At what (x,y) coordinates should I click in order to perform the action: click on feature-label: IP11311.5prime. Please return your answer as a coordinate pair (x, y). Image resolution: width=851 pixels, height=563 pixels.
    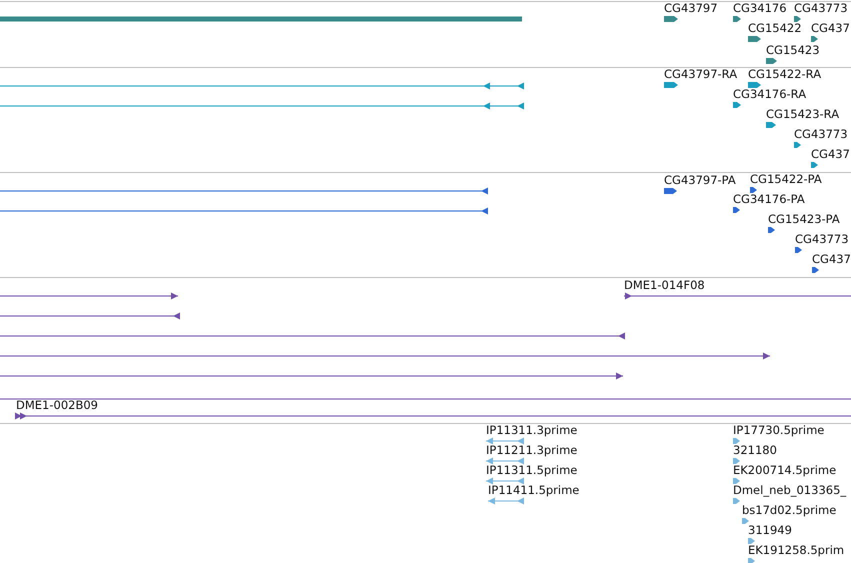
    Looking at the image, I should click on (532, 470).